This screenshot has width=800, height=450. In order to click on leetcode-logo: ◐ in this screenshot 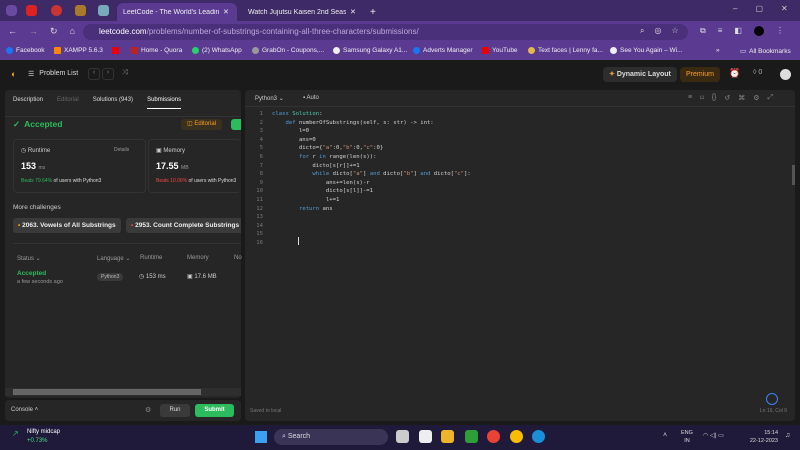, I will do `click(13, 74)`.